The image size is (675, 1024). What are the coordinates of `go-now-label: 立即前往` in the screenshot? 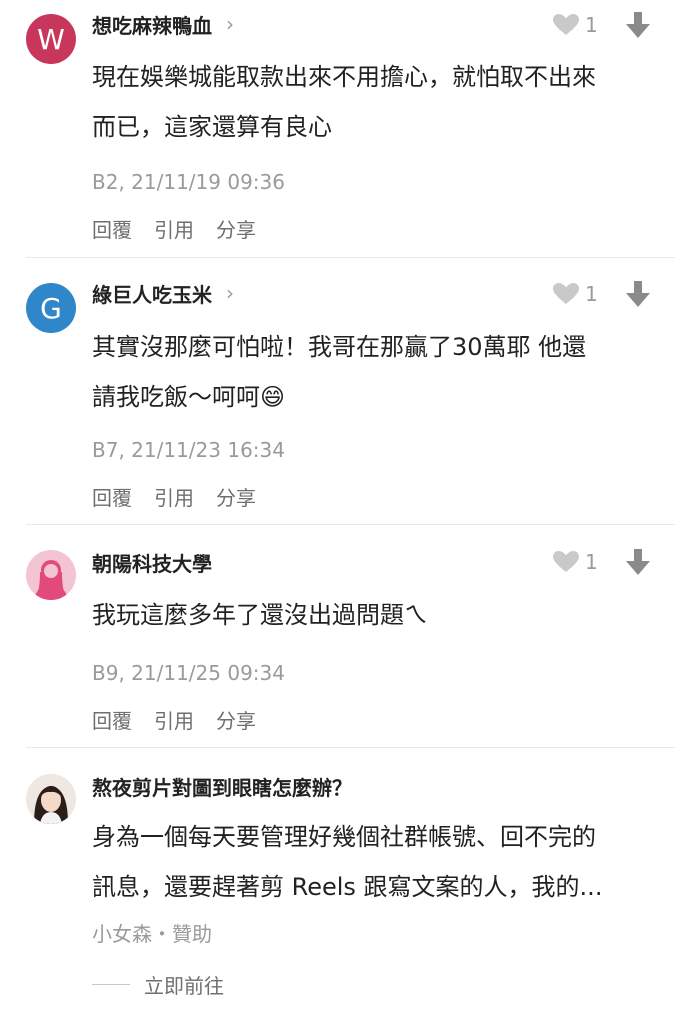 It's located at (184, 984).